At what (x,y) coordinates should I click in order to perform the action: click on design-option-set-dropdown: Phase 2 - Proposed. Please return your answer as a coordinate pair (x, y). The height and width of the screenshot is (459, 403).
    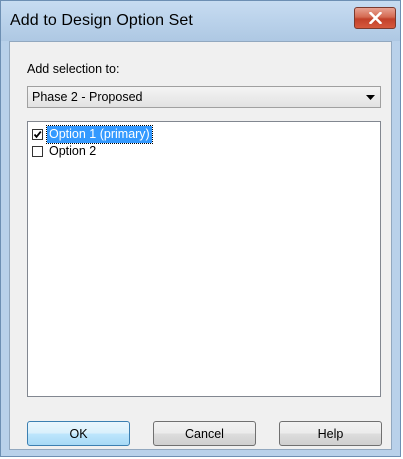
    Looking at the image, I should click on (204, 97).